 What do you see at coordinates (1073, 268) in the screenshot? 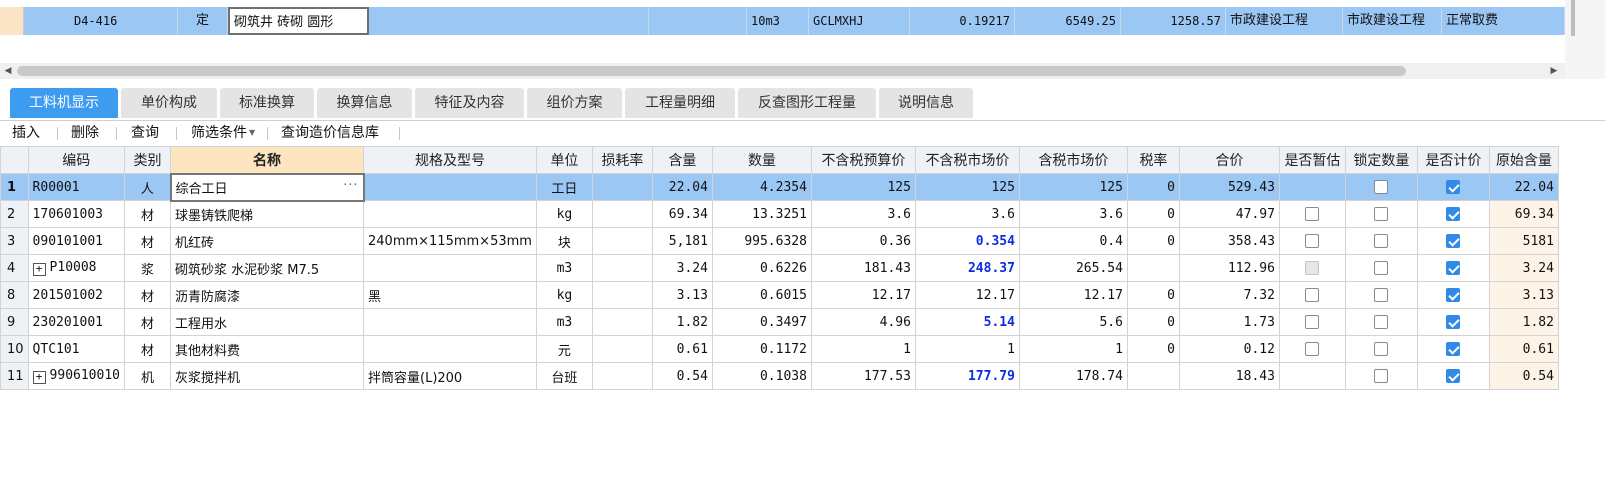
I see `cell-market-price-tax: 265.54` at bounding box center [1073, 268].